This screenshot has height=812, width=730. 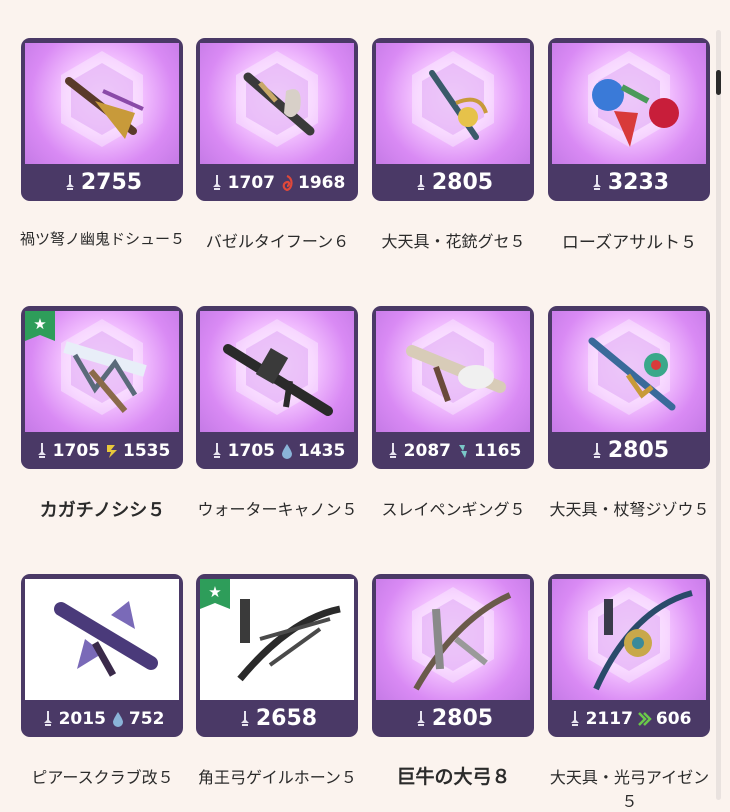 I want to click on weapon-name: 大天具・光弓アイゼン５, so click(x=629, y=789).